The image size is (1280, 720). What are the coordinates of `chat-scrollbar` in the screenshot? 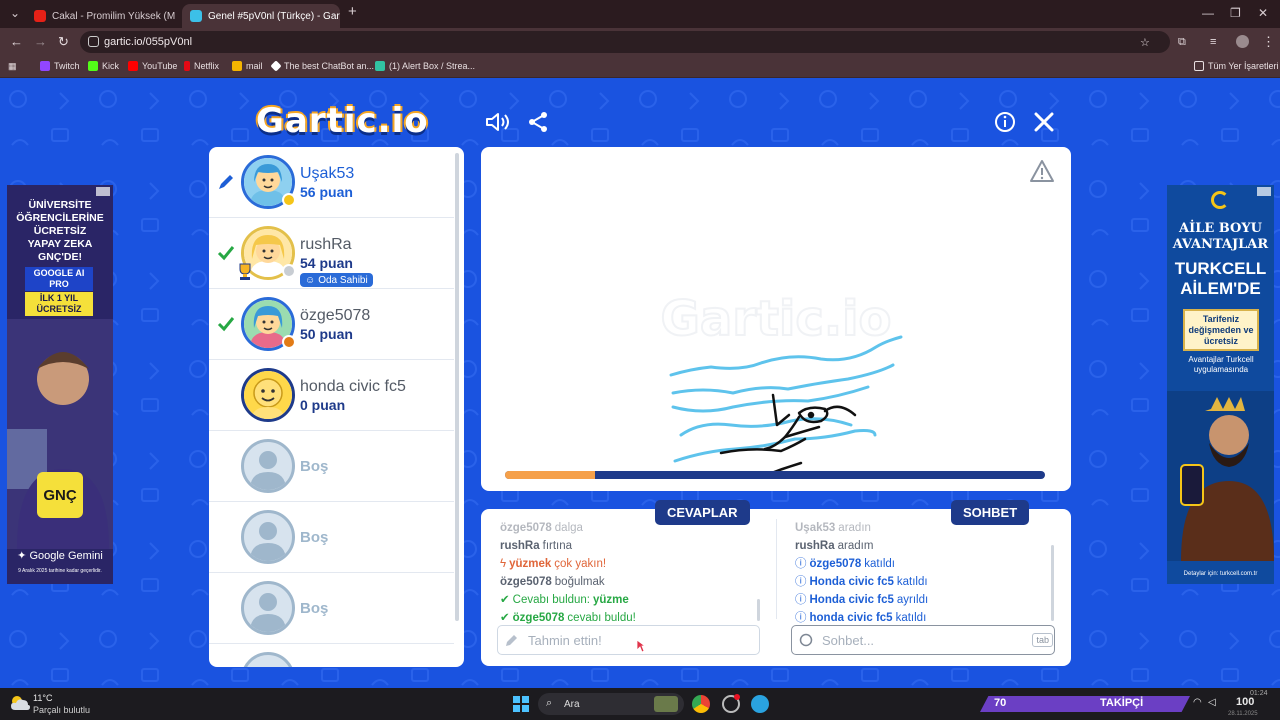 It's located at (1052, 583).